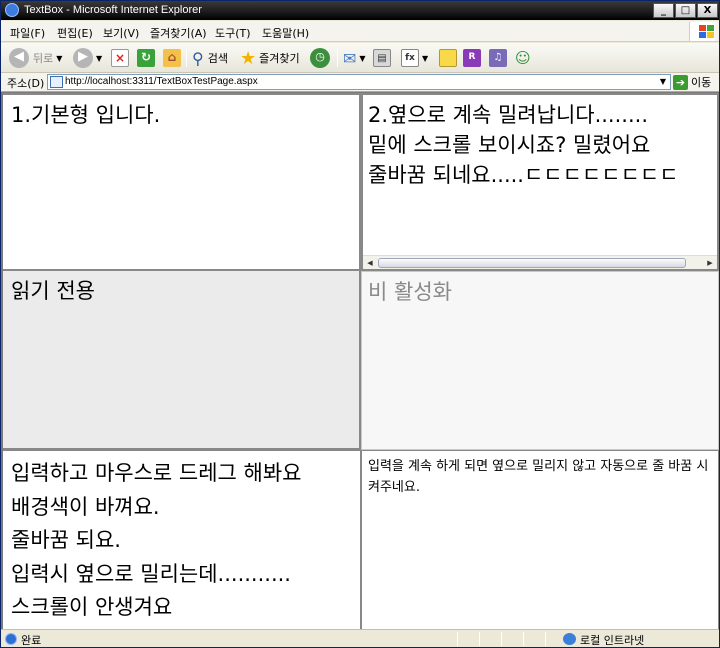  Describe the element at coordinates (121, 33) in the screenshot. I see `menu-view: 보기(V)` at that location.